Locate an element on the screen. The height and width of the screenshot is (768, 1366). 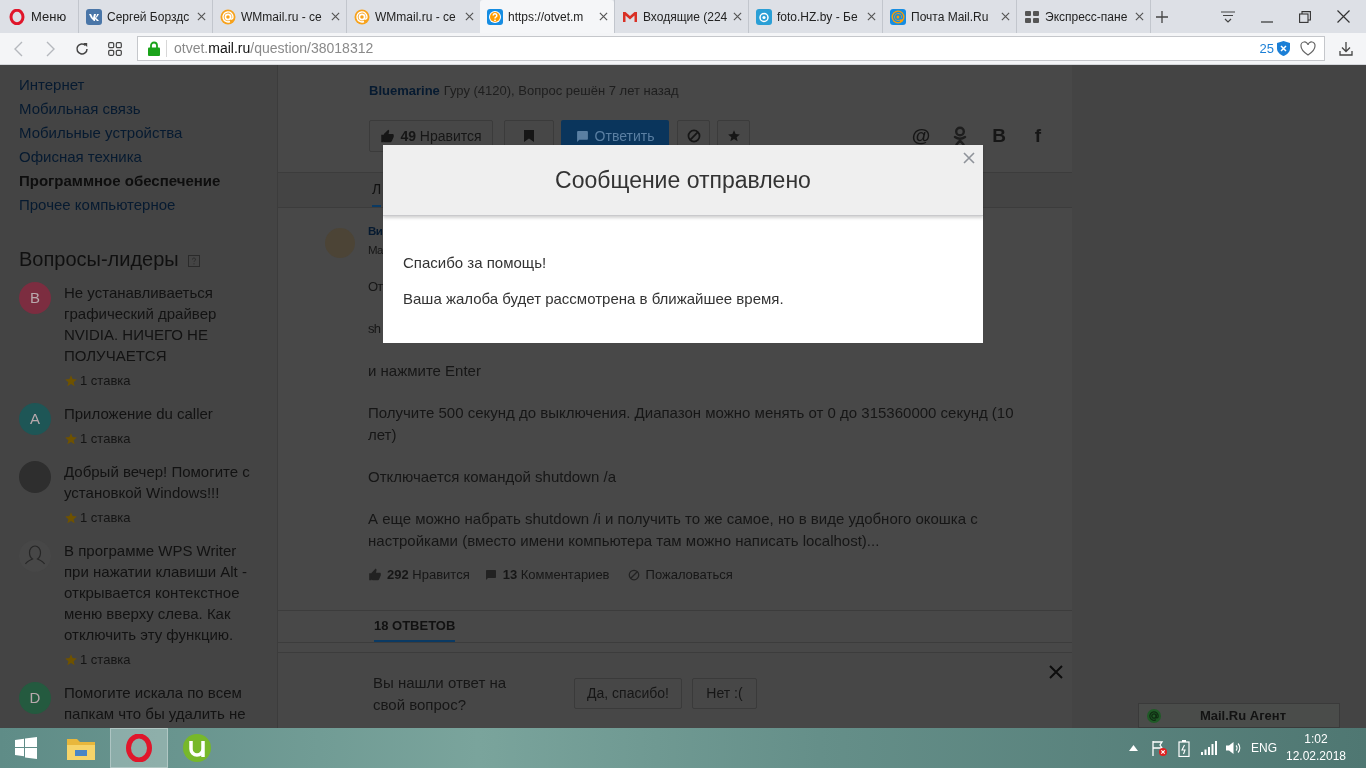
clock-time: 1:02 is located at coordinates (1316, 739).